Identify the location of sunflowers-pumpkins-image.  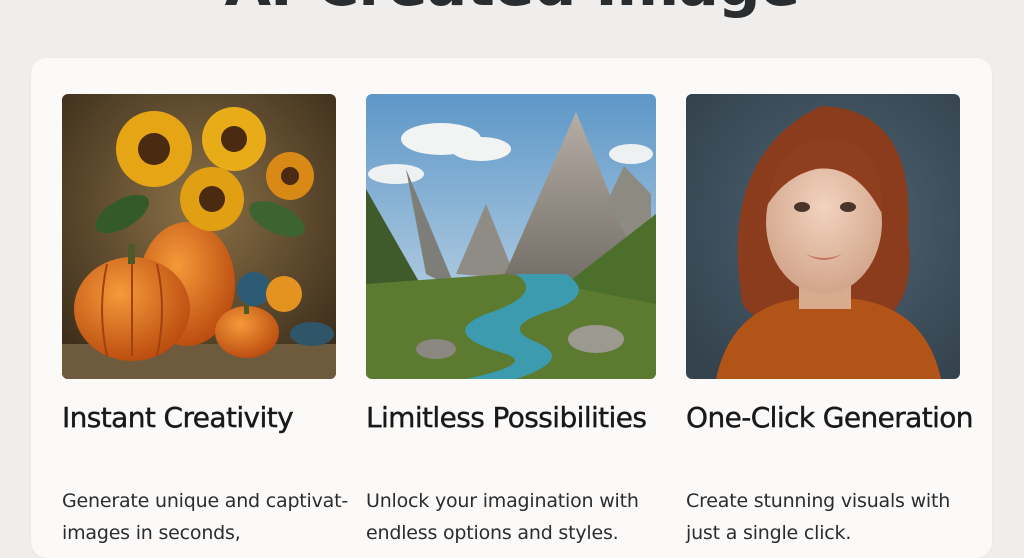
(199, 236).